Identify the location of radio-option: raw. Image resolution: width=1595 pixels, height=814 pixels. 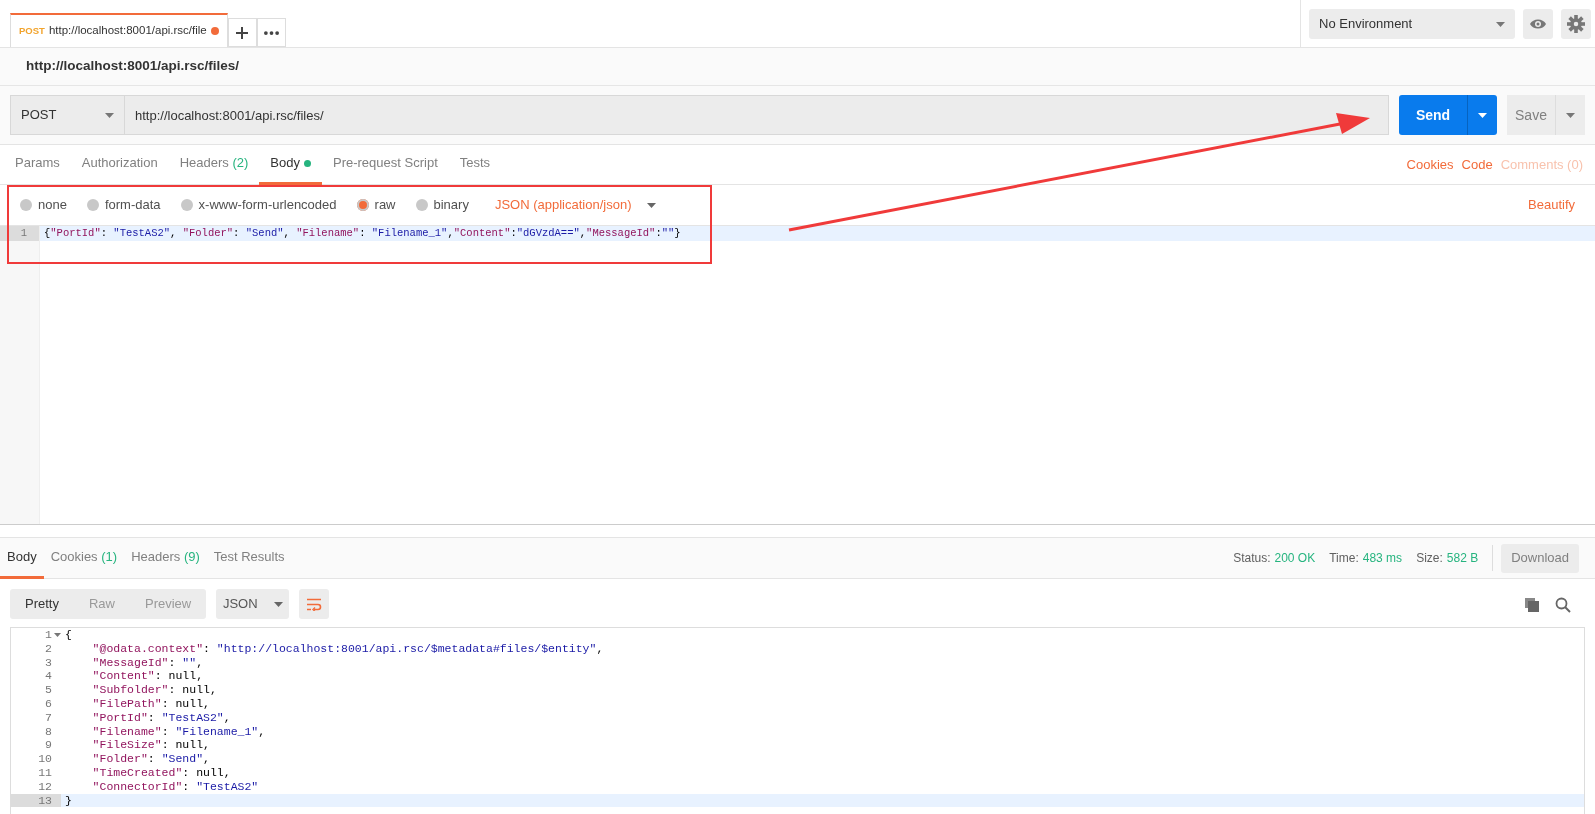
(381, 205).